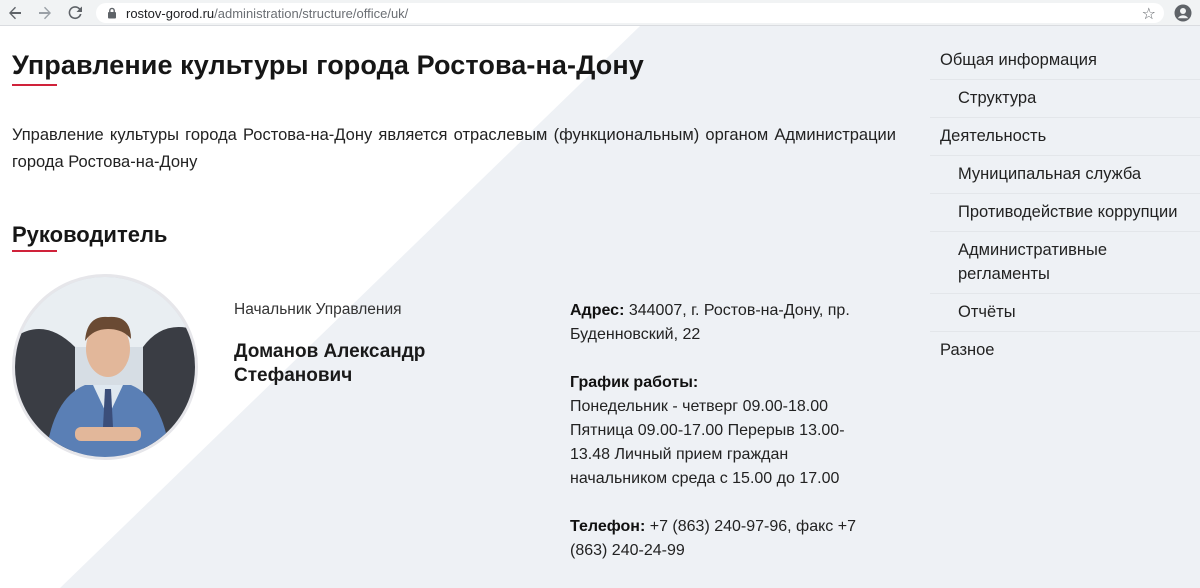  What do you see at coordinates (112, 13) in the screenshot?
I see `lock-icon` at bounding box center [112, 13].